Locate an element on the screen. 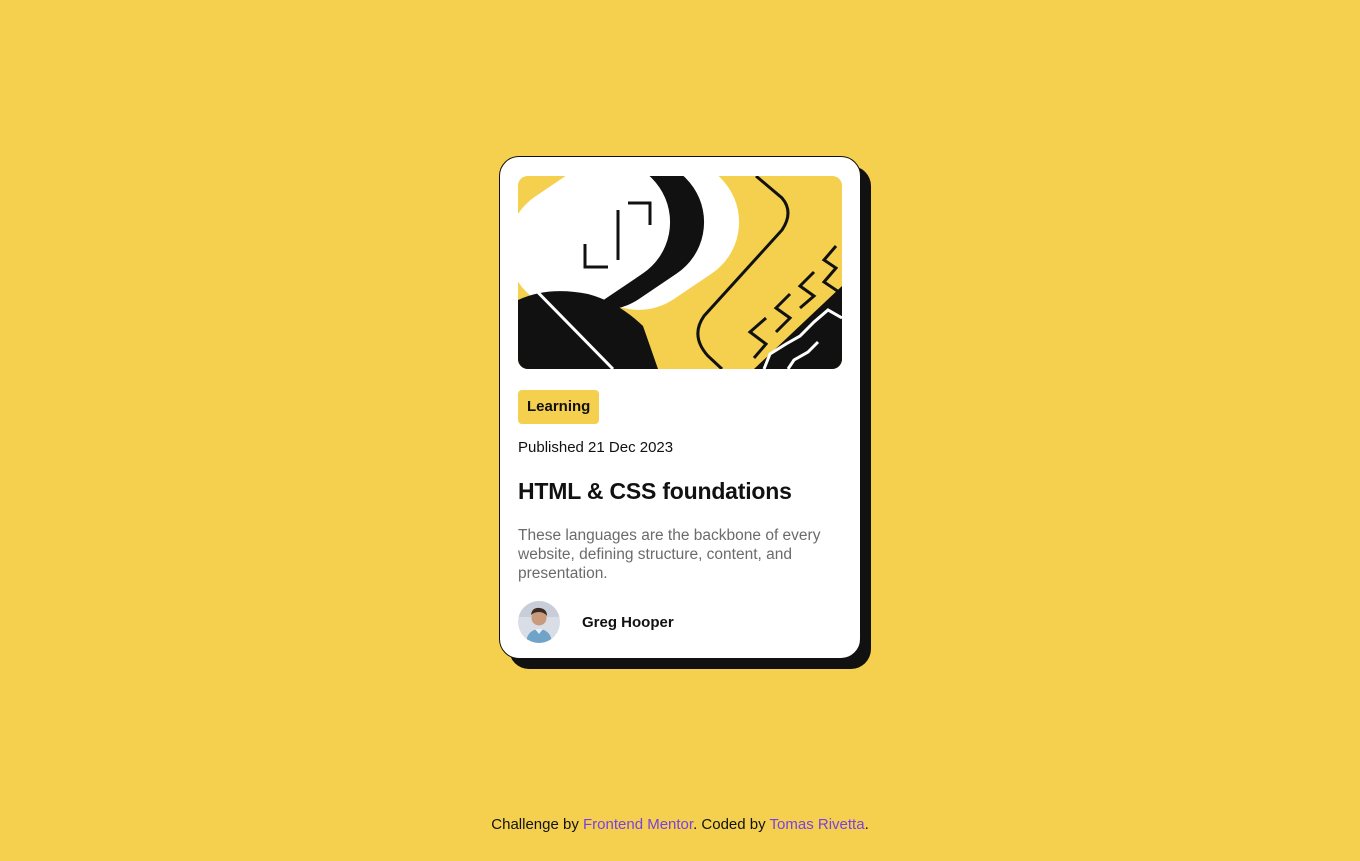  article-title: HTML & CSS foundations is located at coordinates (680, 491).